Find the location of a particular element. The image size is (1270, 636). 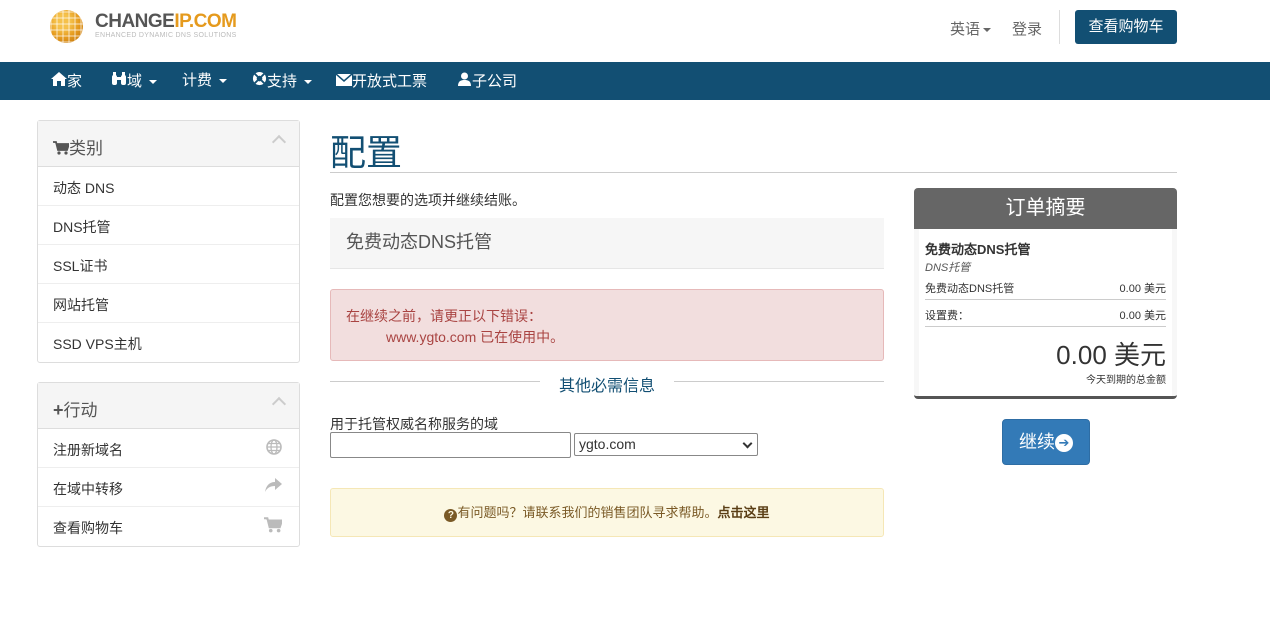

login-link: 登录 is located at coordinates (1027, 28).